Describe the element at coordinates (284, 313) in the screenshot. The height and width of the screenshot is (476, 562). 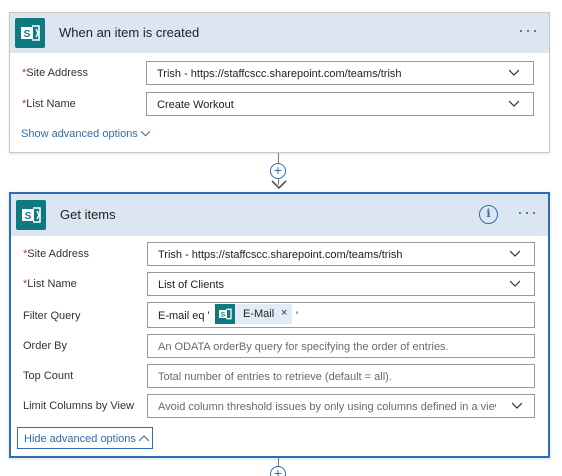
I see `remove-token-icon: ×` at that location.